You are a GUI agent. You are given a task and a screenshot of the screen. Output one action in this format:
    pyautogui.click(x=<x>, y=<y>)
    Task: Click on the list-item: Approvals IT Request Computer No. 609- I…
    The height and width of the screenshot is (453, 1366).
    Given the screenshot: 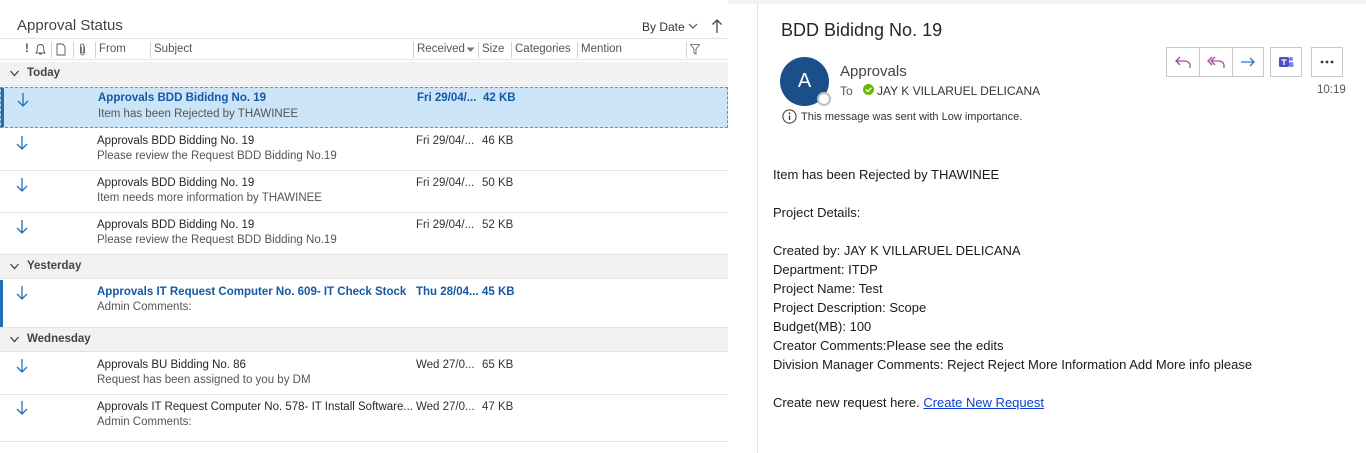 What is the action you would take?
    pyautogui.click(x=364, y=304)
    